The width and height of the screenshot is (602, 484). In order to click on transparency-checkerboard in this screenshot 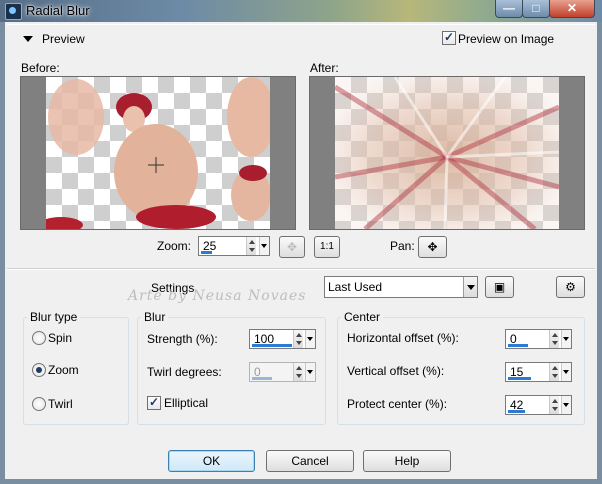, I will do `click(158, 153)`.